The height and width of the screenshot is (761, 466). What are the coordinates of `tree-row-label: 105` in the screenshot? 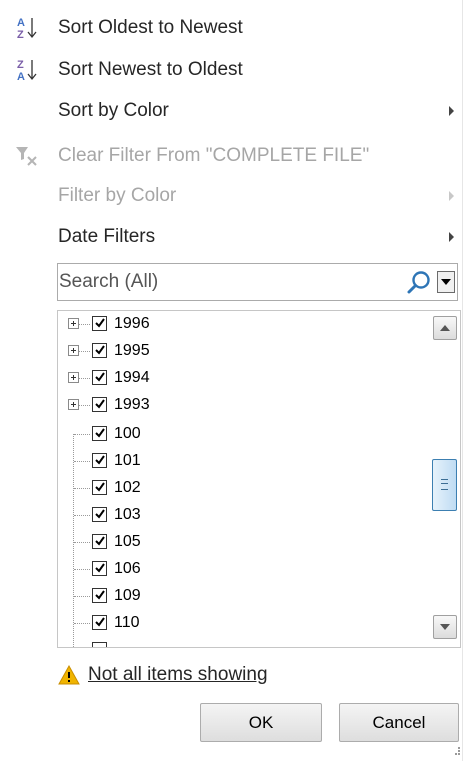 It's located at (127, 541).